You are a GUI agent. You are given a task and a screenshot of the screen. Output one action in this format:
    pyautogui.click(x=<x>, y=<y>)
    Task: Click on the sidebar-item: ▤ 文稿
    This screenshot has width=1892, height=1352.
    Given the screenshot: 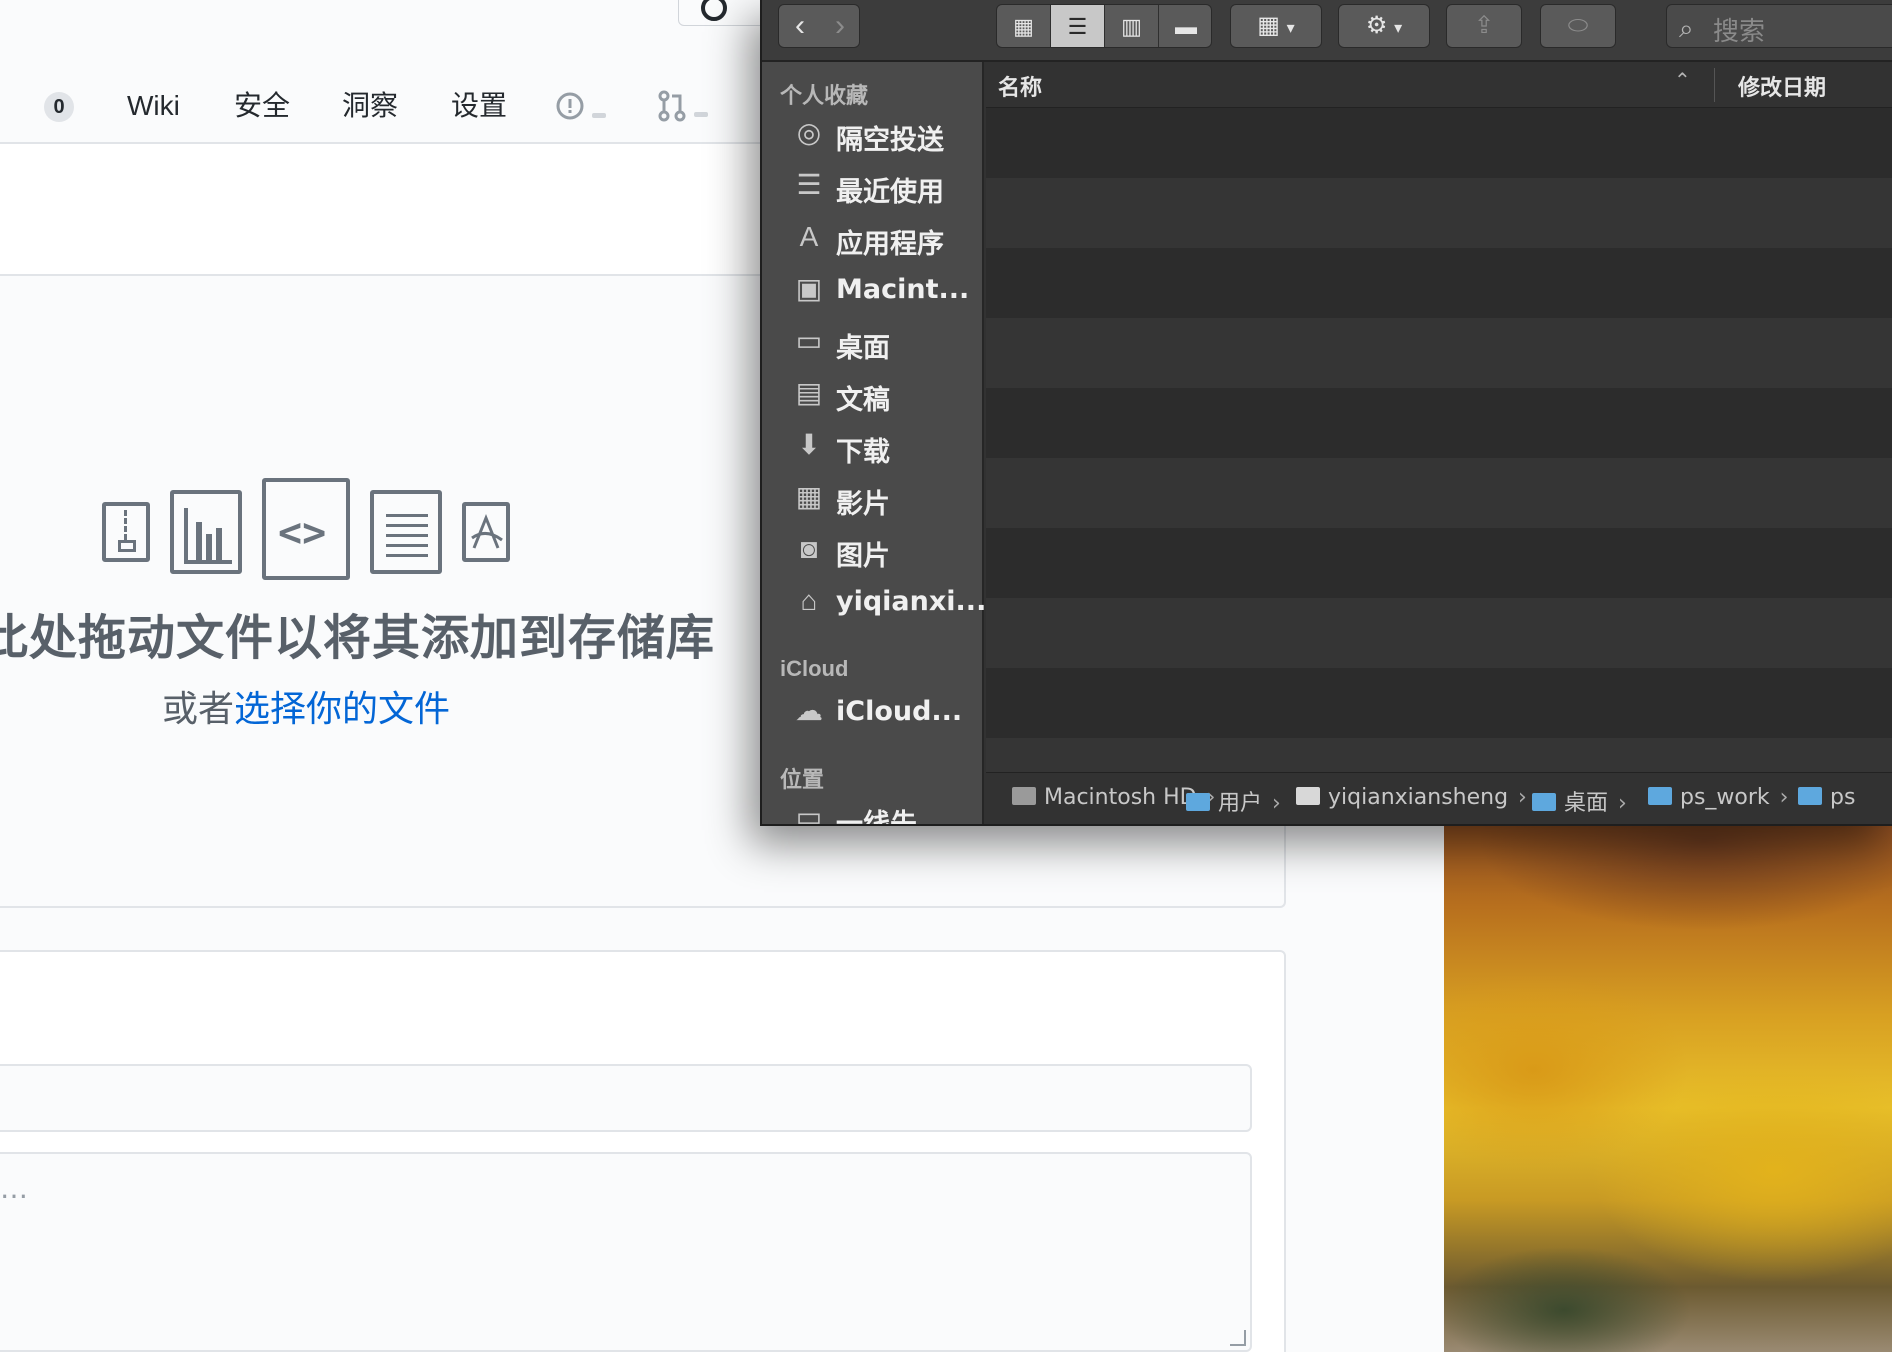 What is the action you would take?
    pyautogui.click(x=887, y=396)
    